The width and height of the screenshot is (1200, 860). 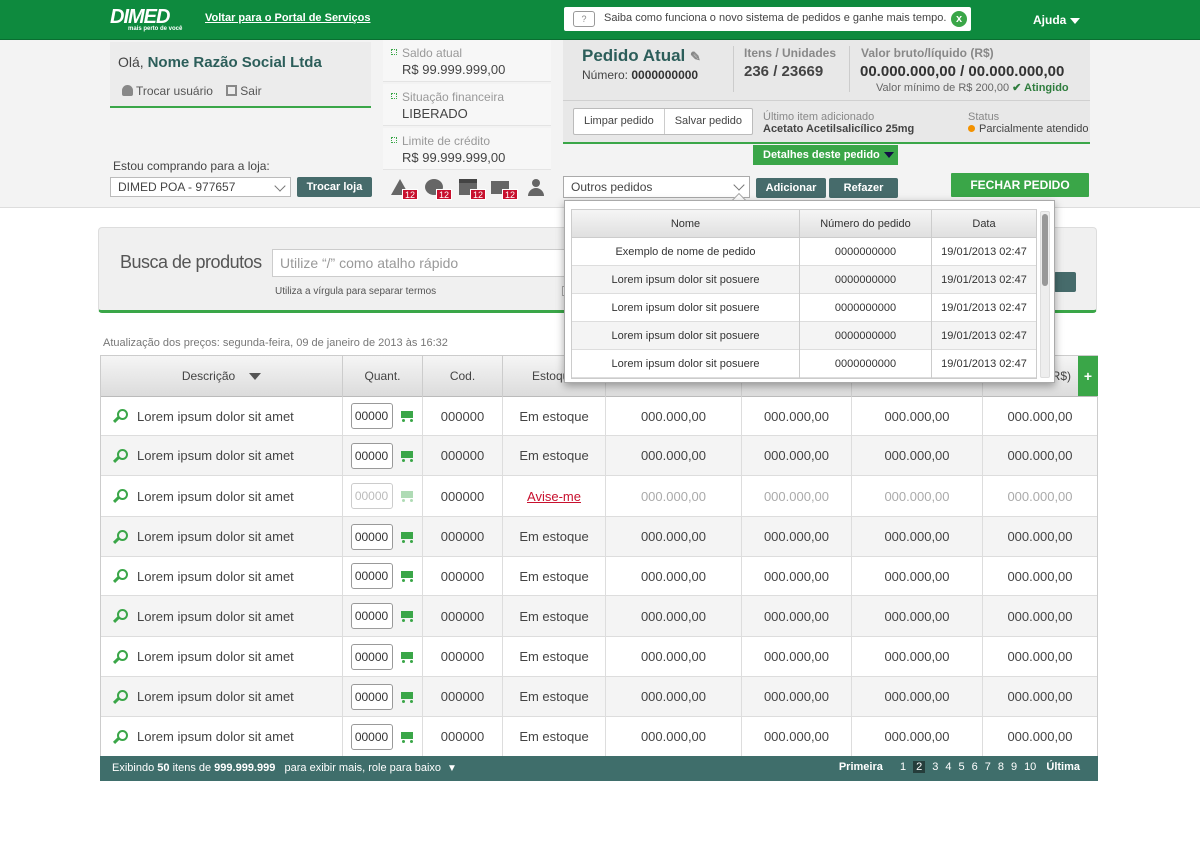 I want to click on dropdown-scrollbar, so click(x=1045, y=294).